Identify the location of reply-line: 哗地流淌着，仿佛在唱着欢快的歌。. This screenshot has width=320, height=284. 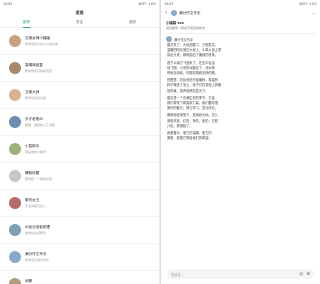
(192, 73).